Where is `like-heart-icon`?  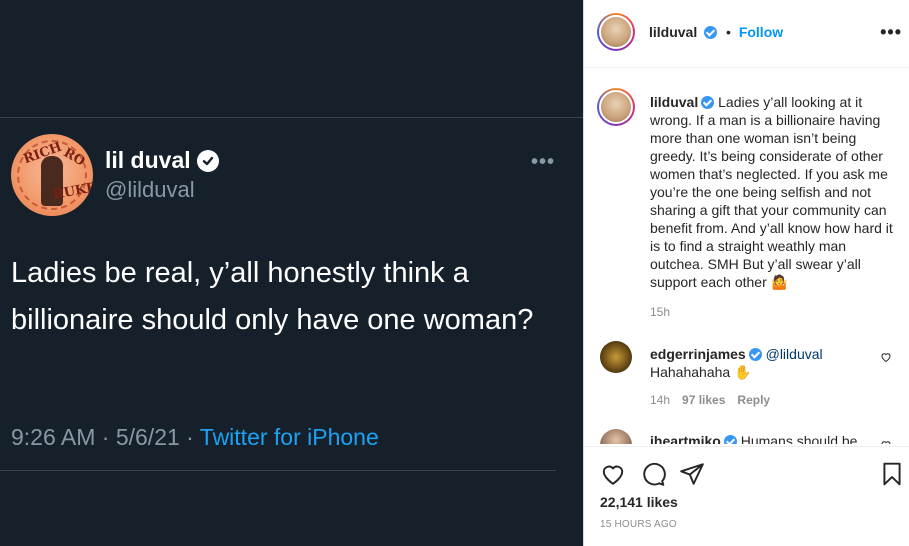 like-heart-icon is located at coordinates (613, 474).